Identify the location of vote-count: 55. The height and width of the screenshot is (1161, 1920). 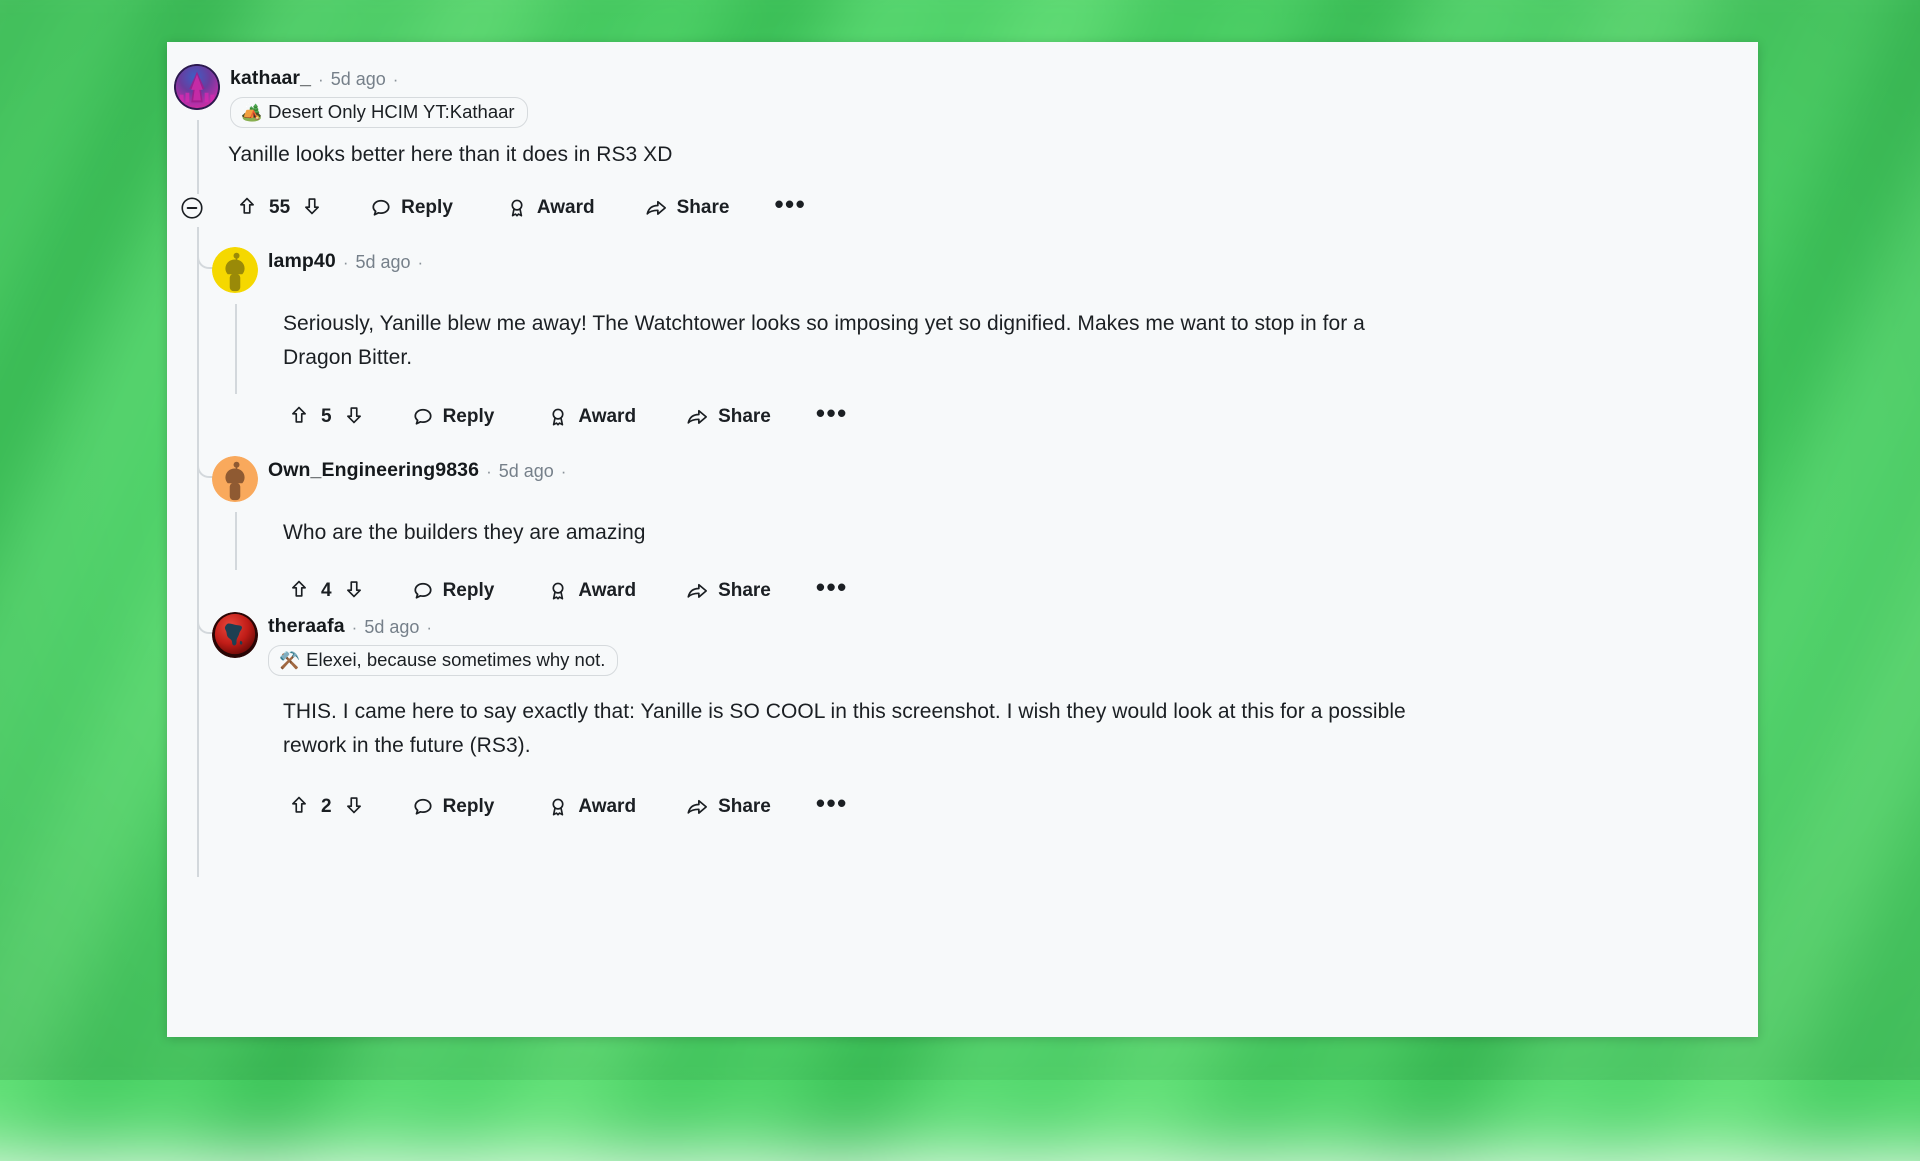
(279, 208).